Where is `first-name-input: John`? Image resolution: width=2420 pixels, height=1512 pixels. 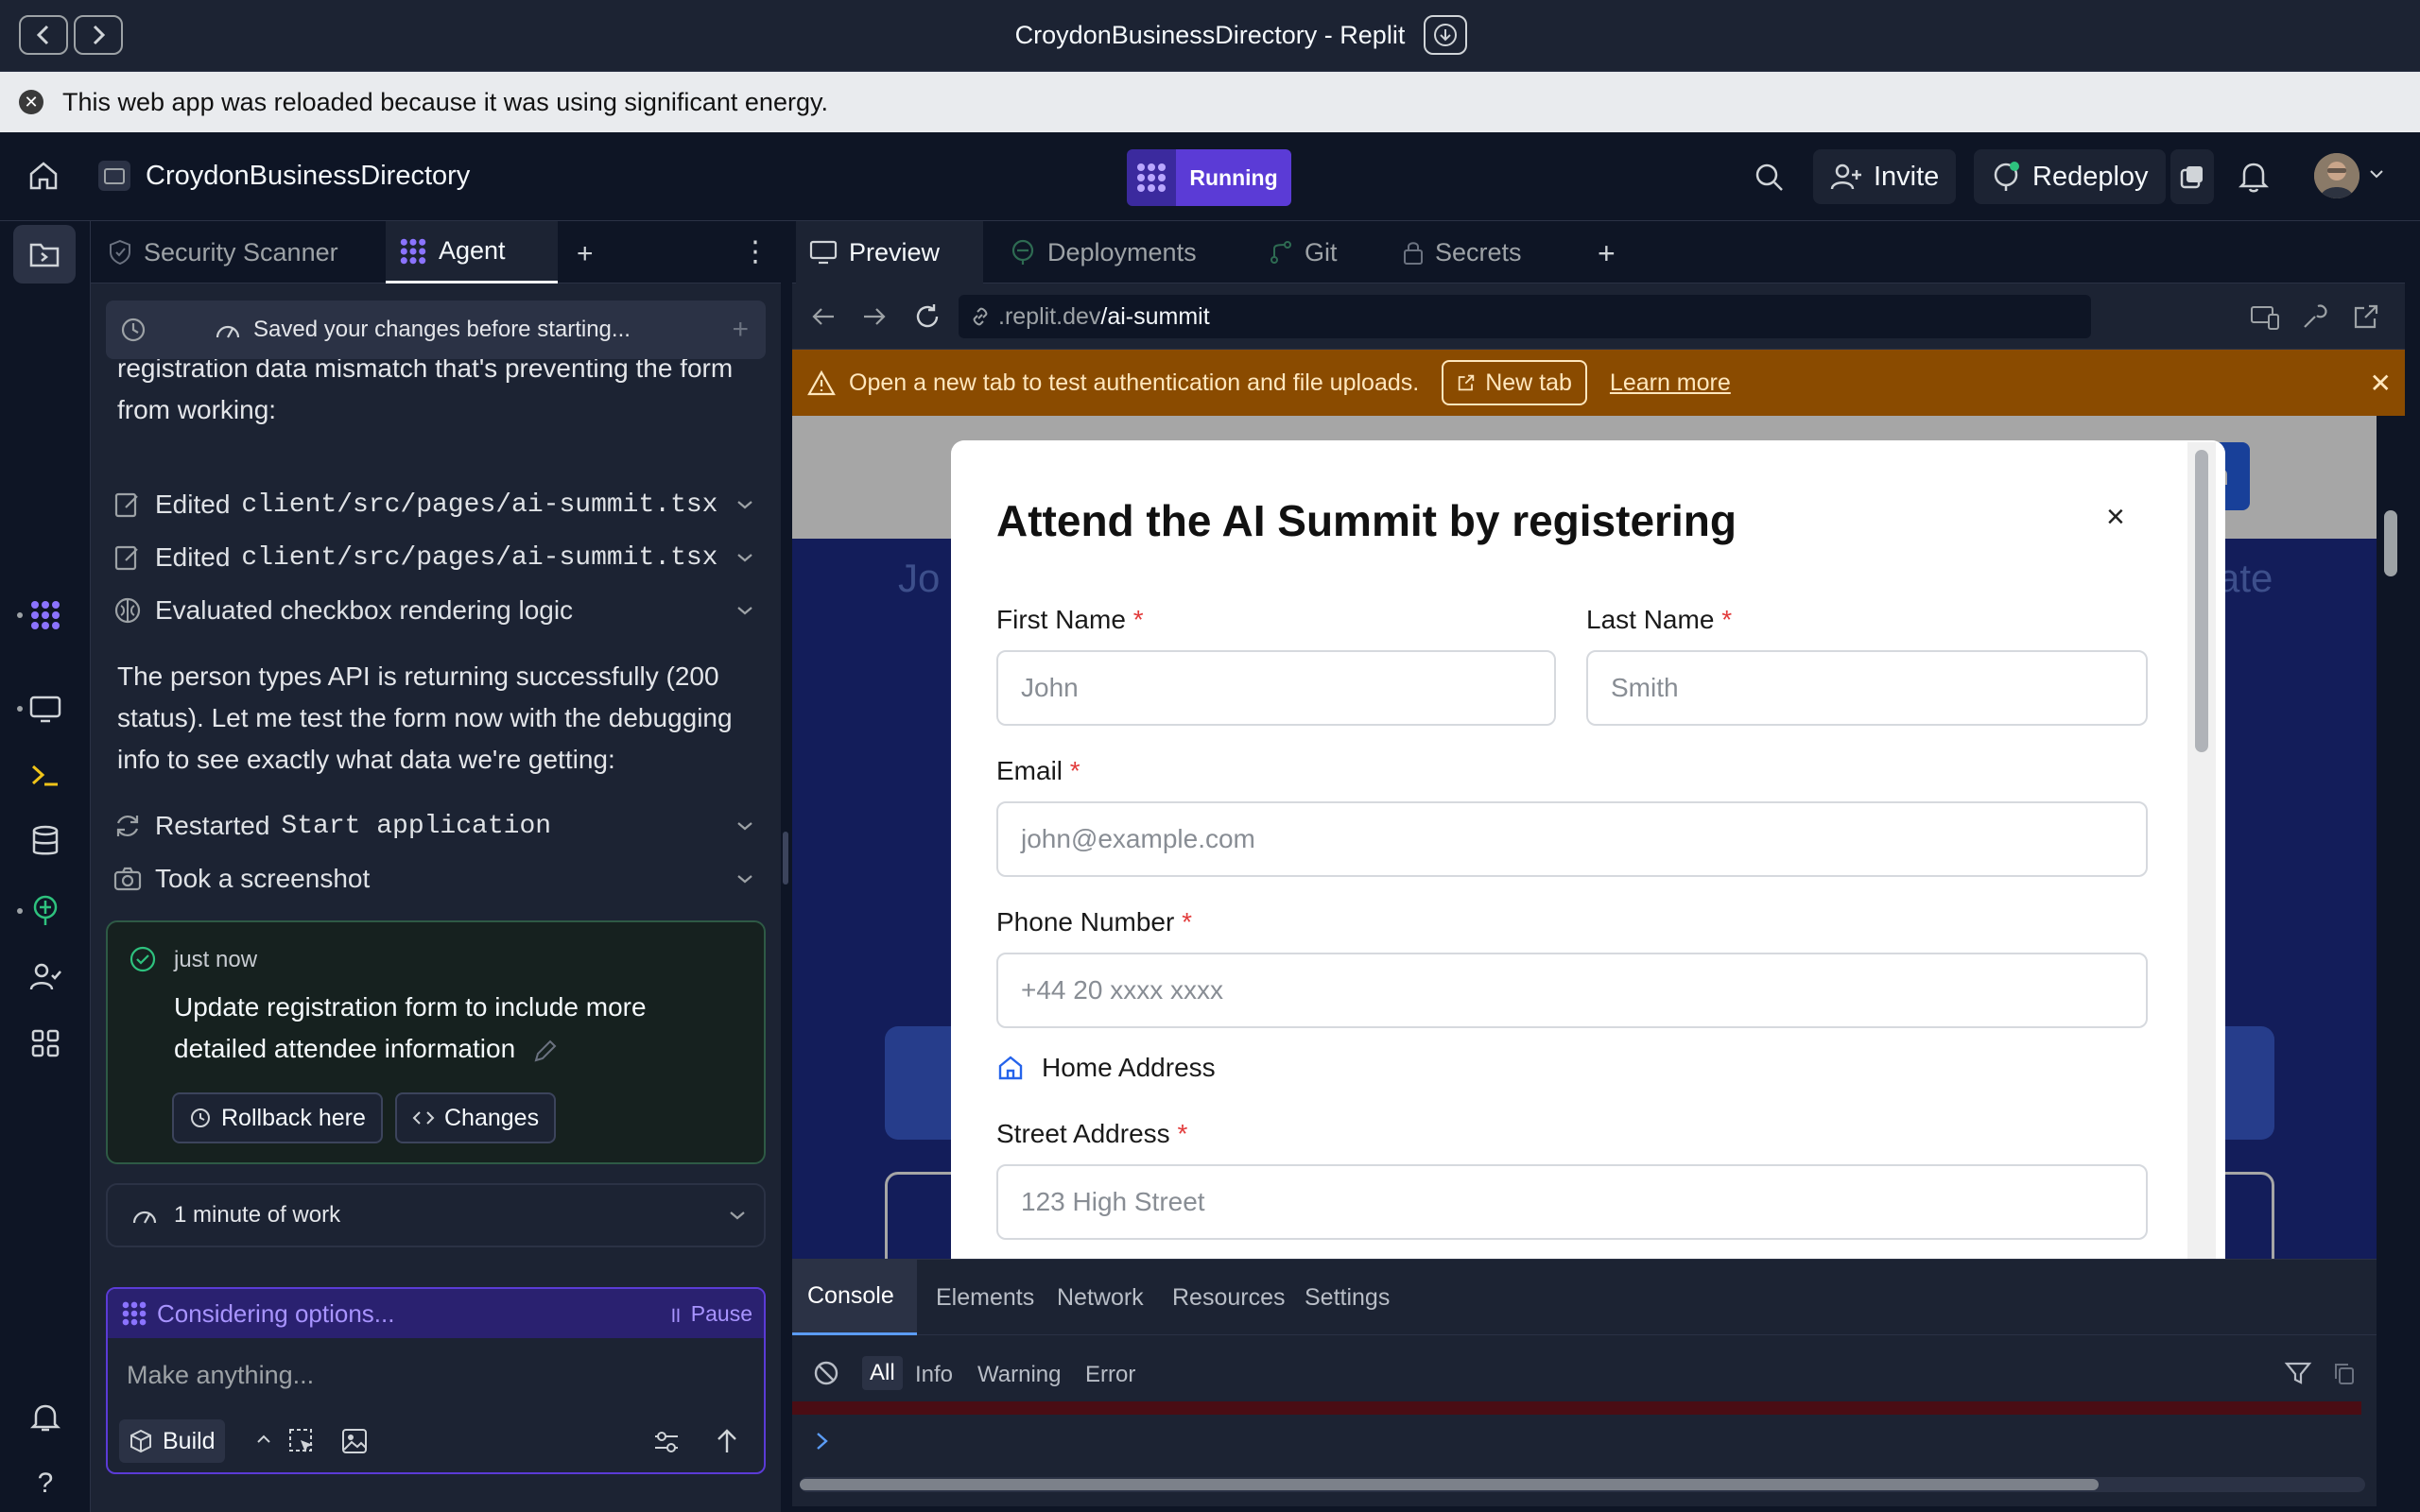 first-name-input: John is located at coordinates (1276, 688).